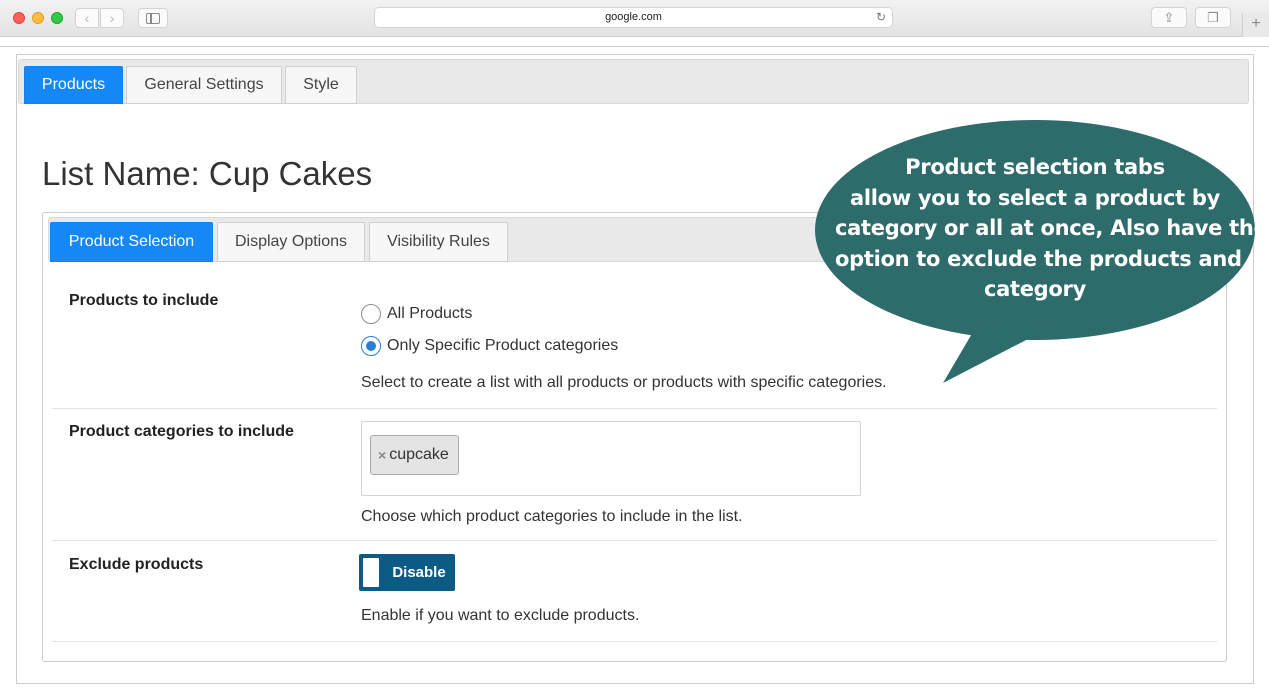  I want to click on sidebar-toggle-button, so click(153, 18).